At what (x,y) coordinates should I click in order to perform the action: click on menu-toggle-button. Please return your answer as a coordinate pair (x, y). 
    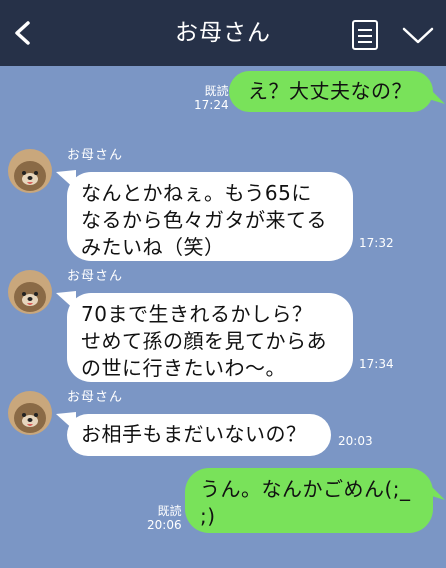
    Looking at the image, I should click on (418, 35).